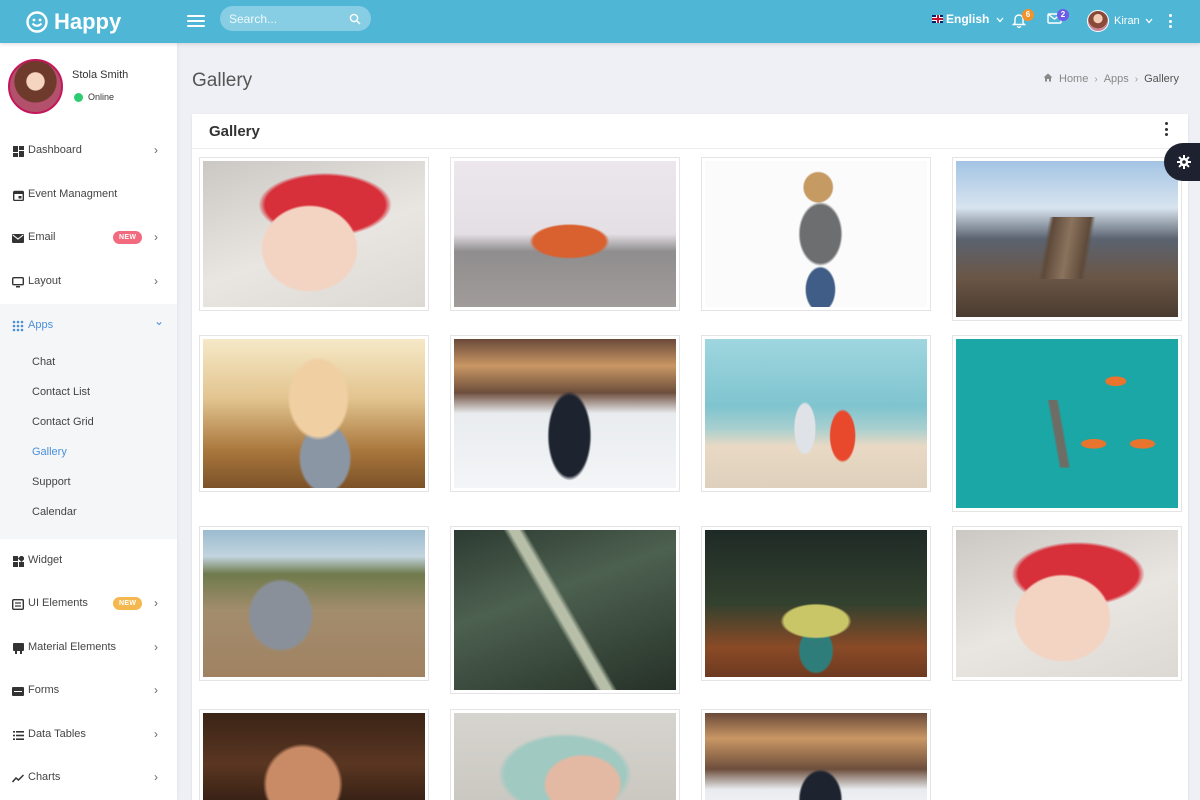  I want to click on sidebar-item-event-management: Event Managment, so click(88, 195).